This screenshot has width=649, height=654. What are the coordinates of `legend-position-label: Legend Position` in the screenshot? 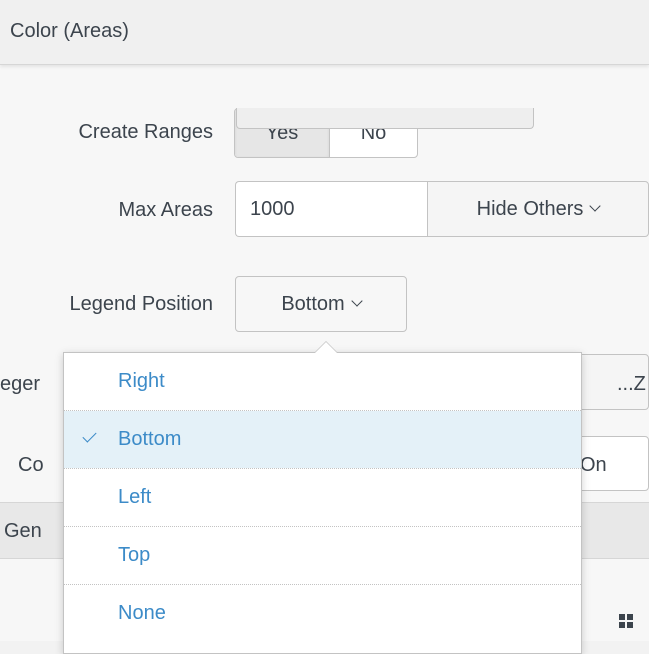 It's located at (141, 304).